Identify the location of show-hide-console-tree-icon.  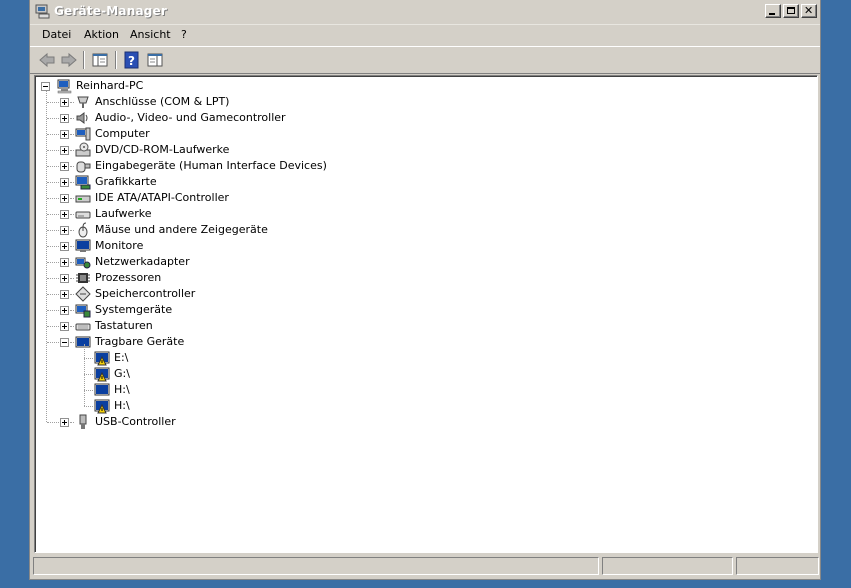
(100, 60).